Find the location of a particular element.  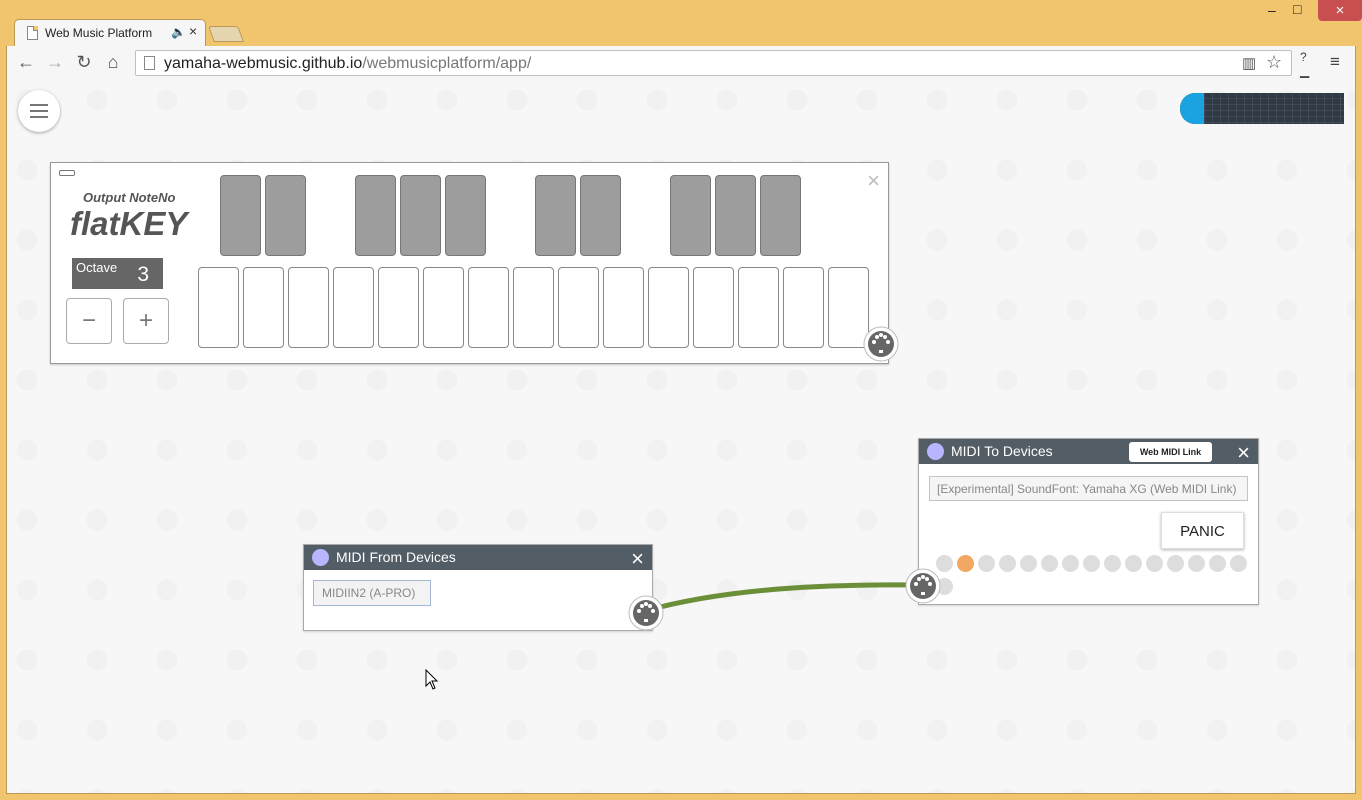

forward-icon: → is located at coordinates (55, 62).